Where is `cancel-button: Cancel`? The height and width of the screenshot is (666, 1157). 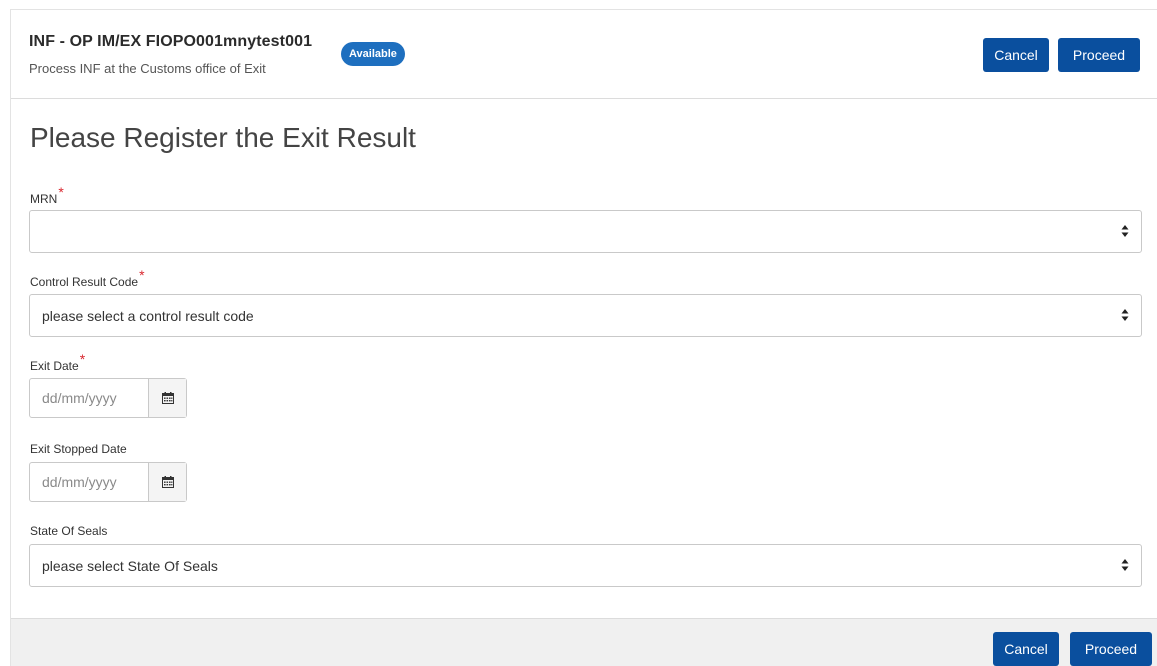 cancel-button: Cancel is located at coordinates (1016, 55).